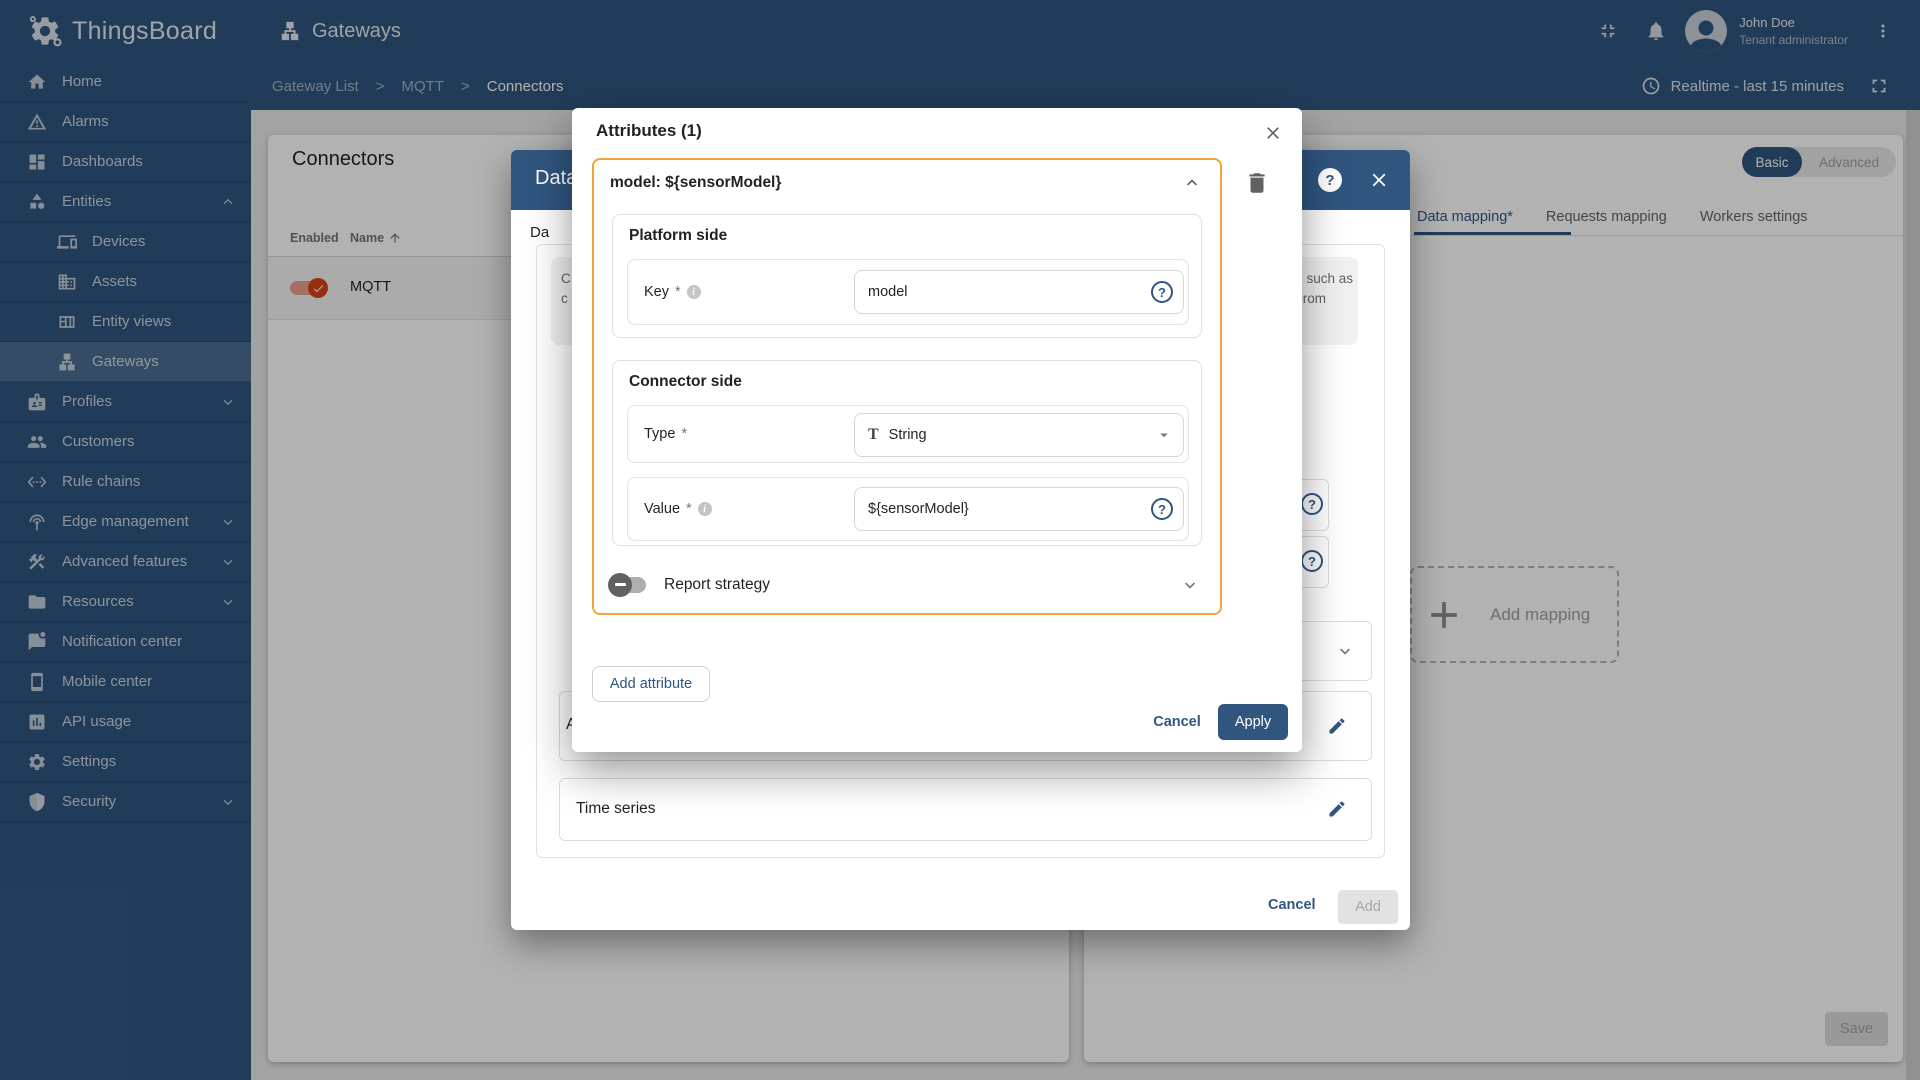  Describe the element at coordinates (873, 434) in the screenshot. I see `string-type-icon: T` at that location.